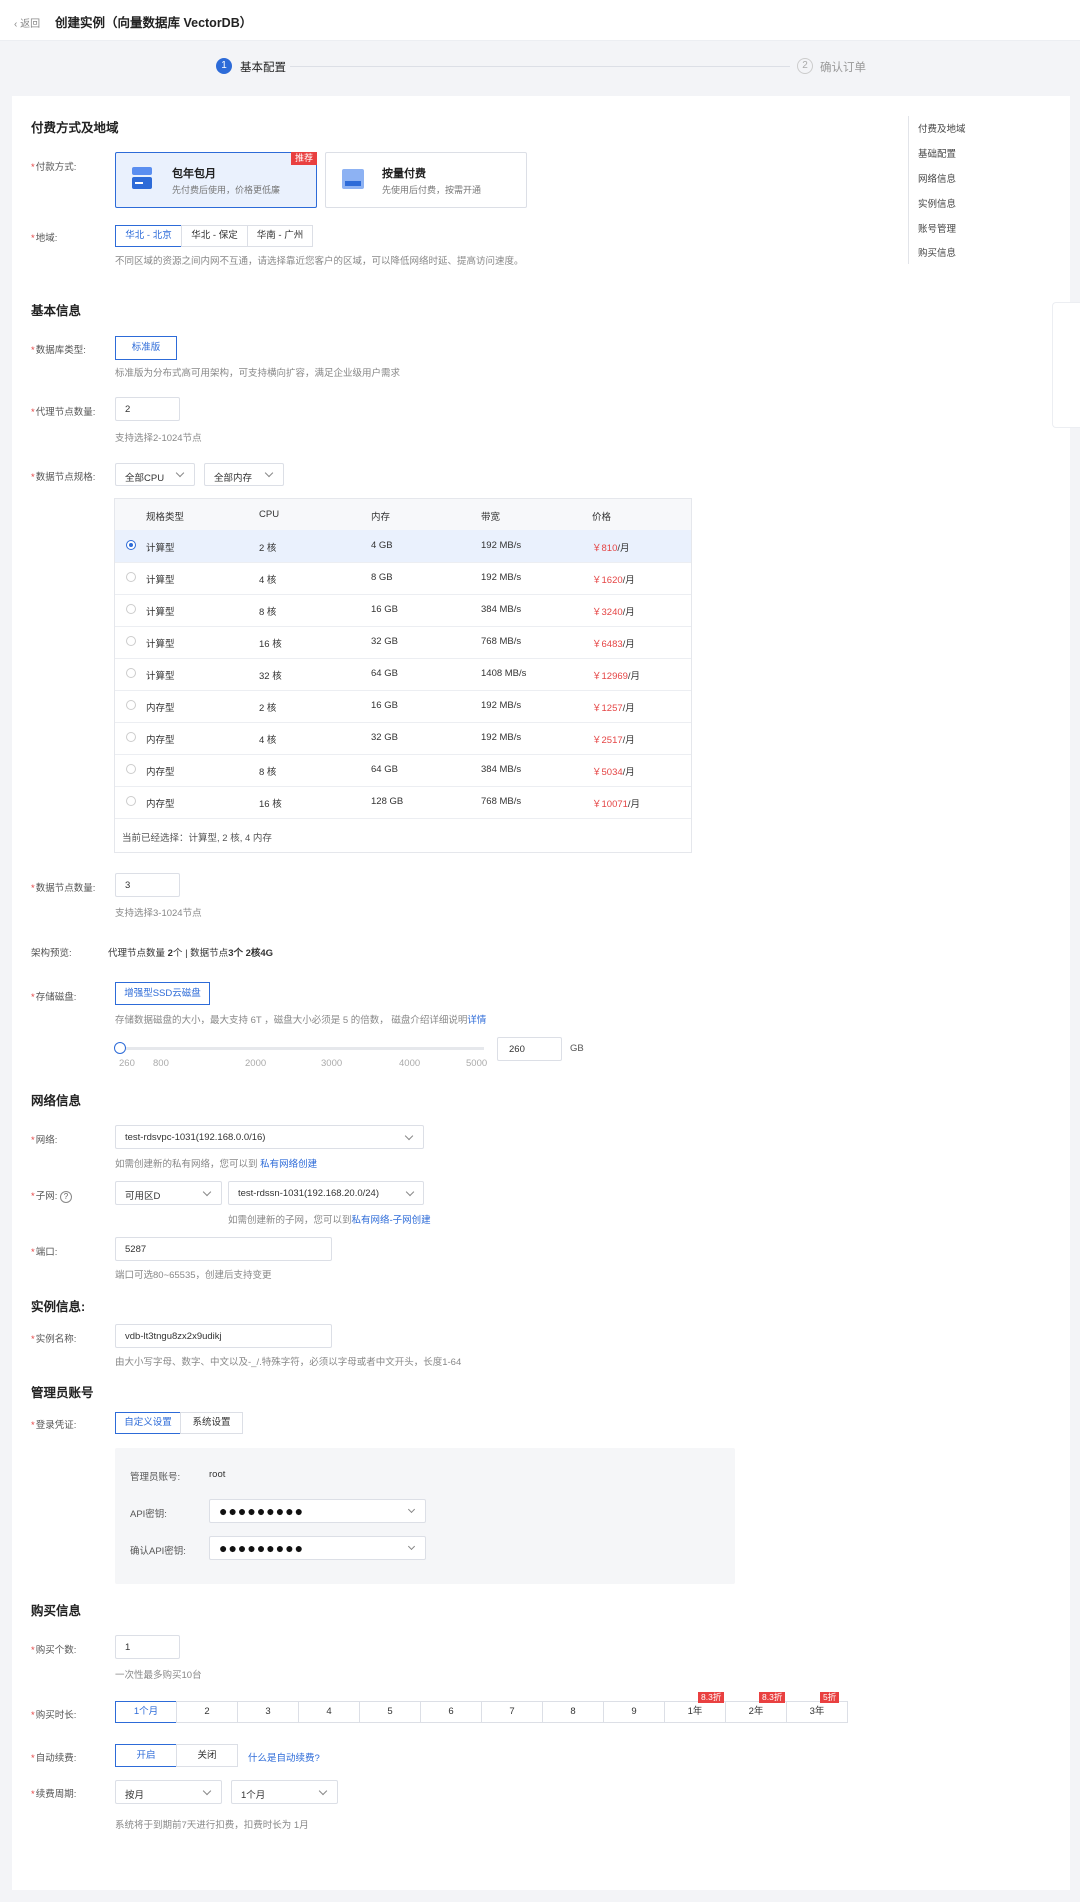 Image resolution: width=1080 pixels, height=1902 pixels. What do you see at coordinates (62, 1393) in the screenshot?
I see `section-title-admin: 管理员账号` at bounding box center [62, 1393].